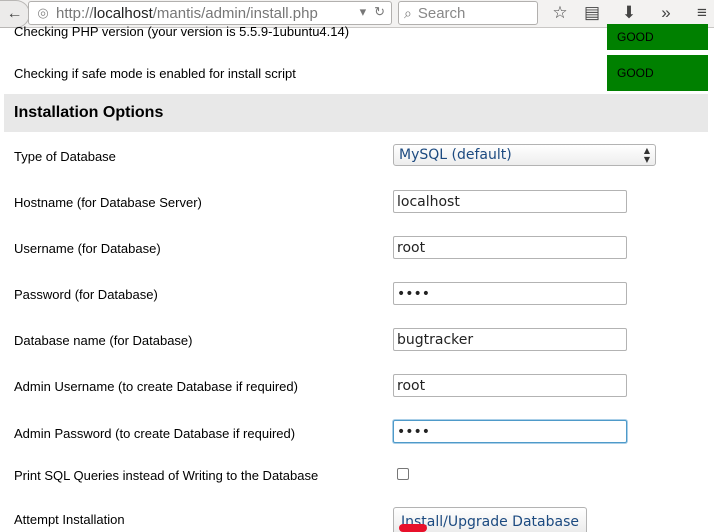  I want to click on dropdown-icon: ▾, so click(363, 12).